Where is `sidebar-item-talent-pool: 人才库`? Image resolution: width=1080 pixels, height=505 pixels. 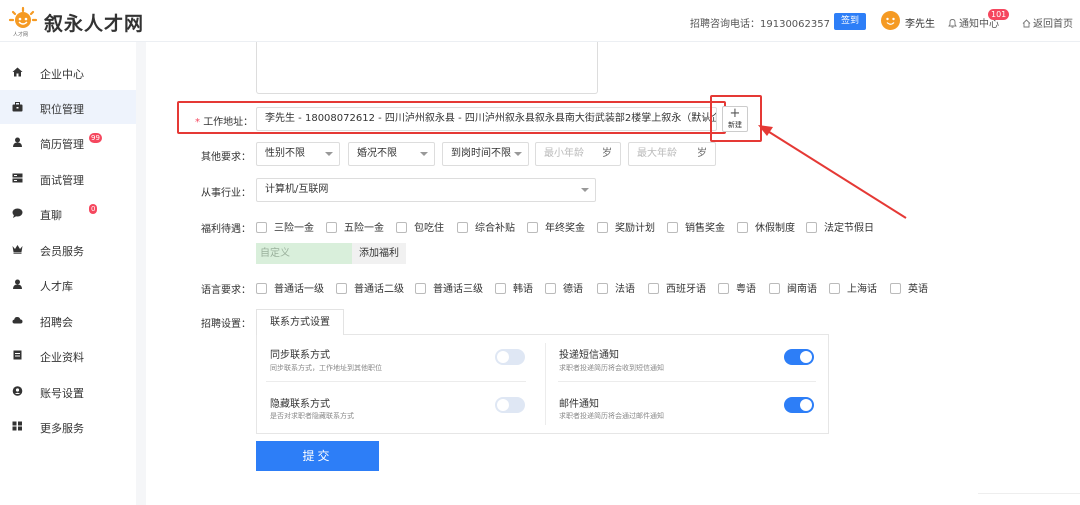
sidebar-item-talent-pool: 人才库 is located at coordinates (68, 284).